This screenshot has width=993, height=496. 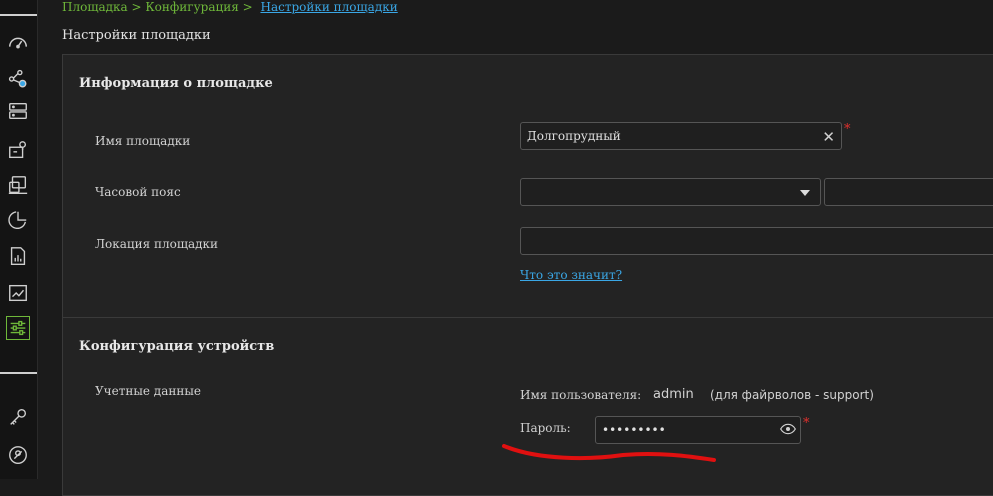 I want to click on line-chart-icon, so click(x=18, y=293).